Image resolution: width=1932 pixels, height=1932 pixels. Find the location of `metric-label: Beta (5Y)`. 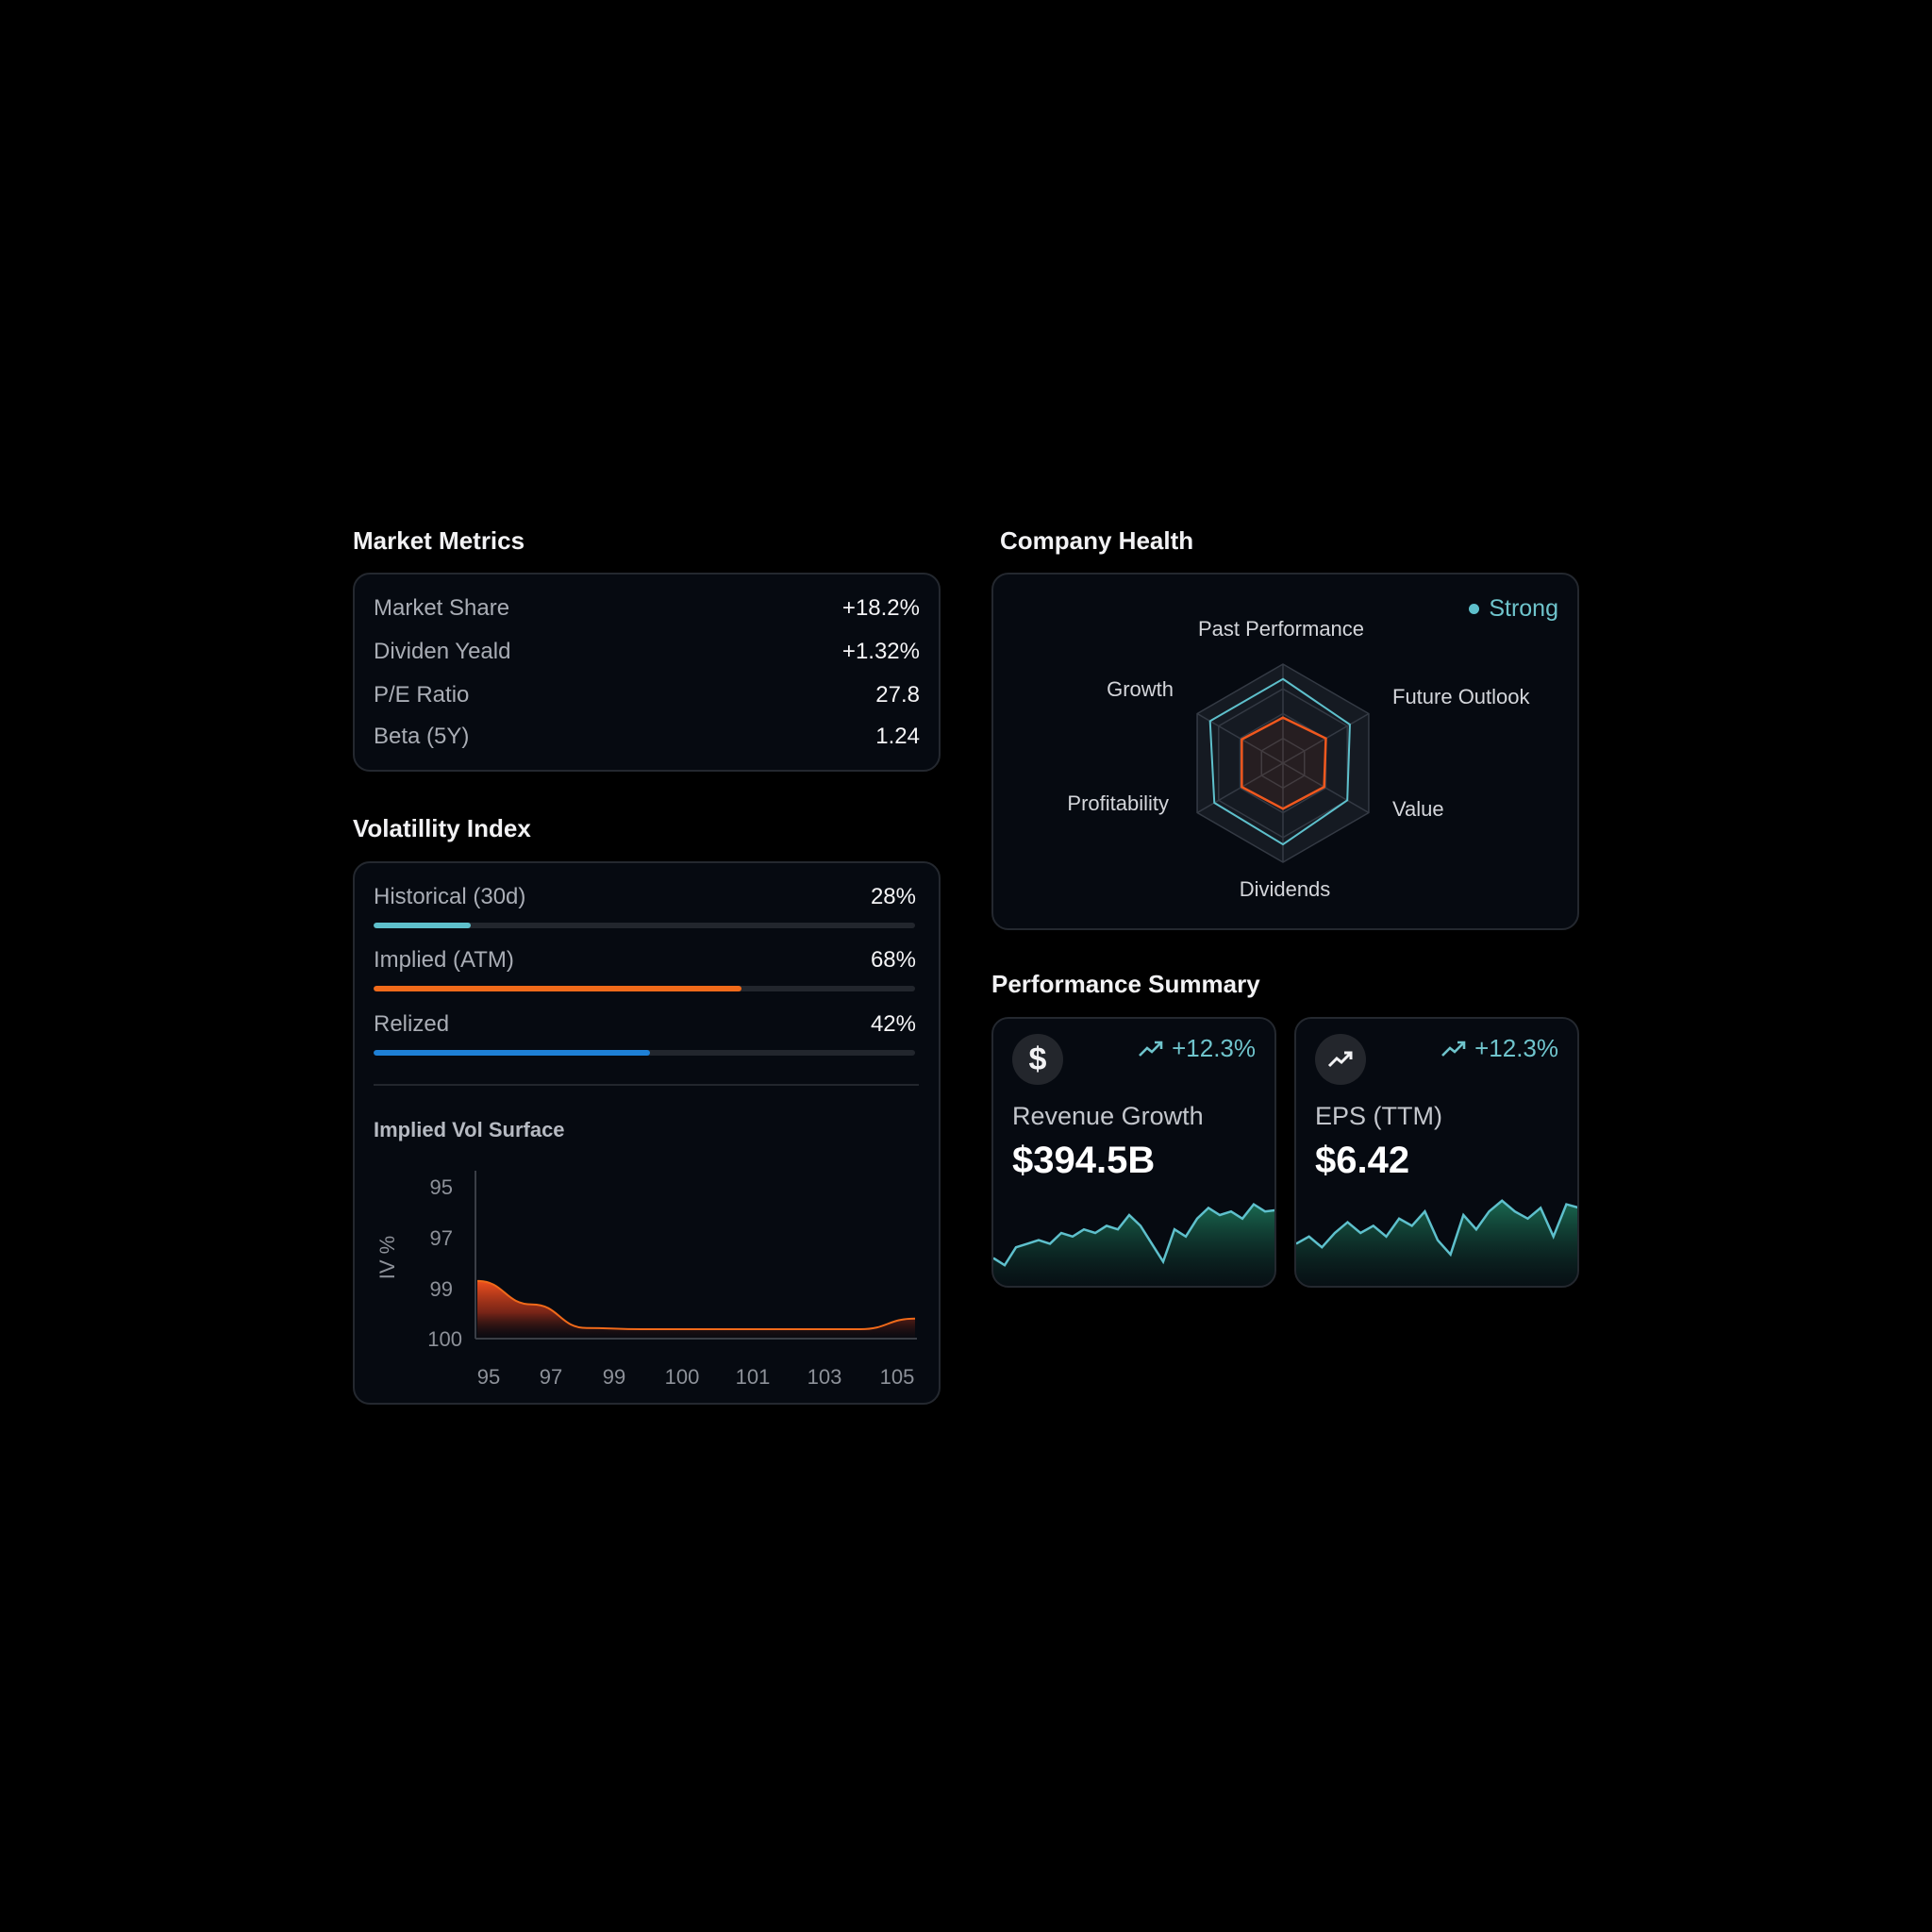

metric-label: Beta (5Y) is located at coordinates (422, 736).